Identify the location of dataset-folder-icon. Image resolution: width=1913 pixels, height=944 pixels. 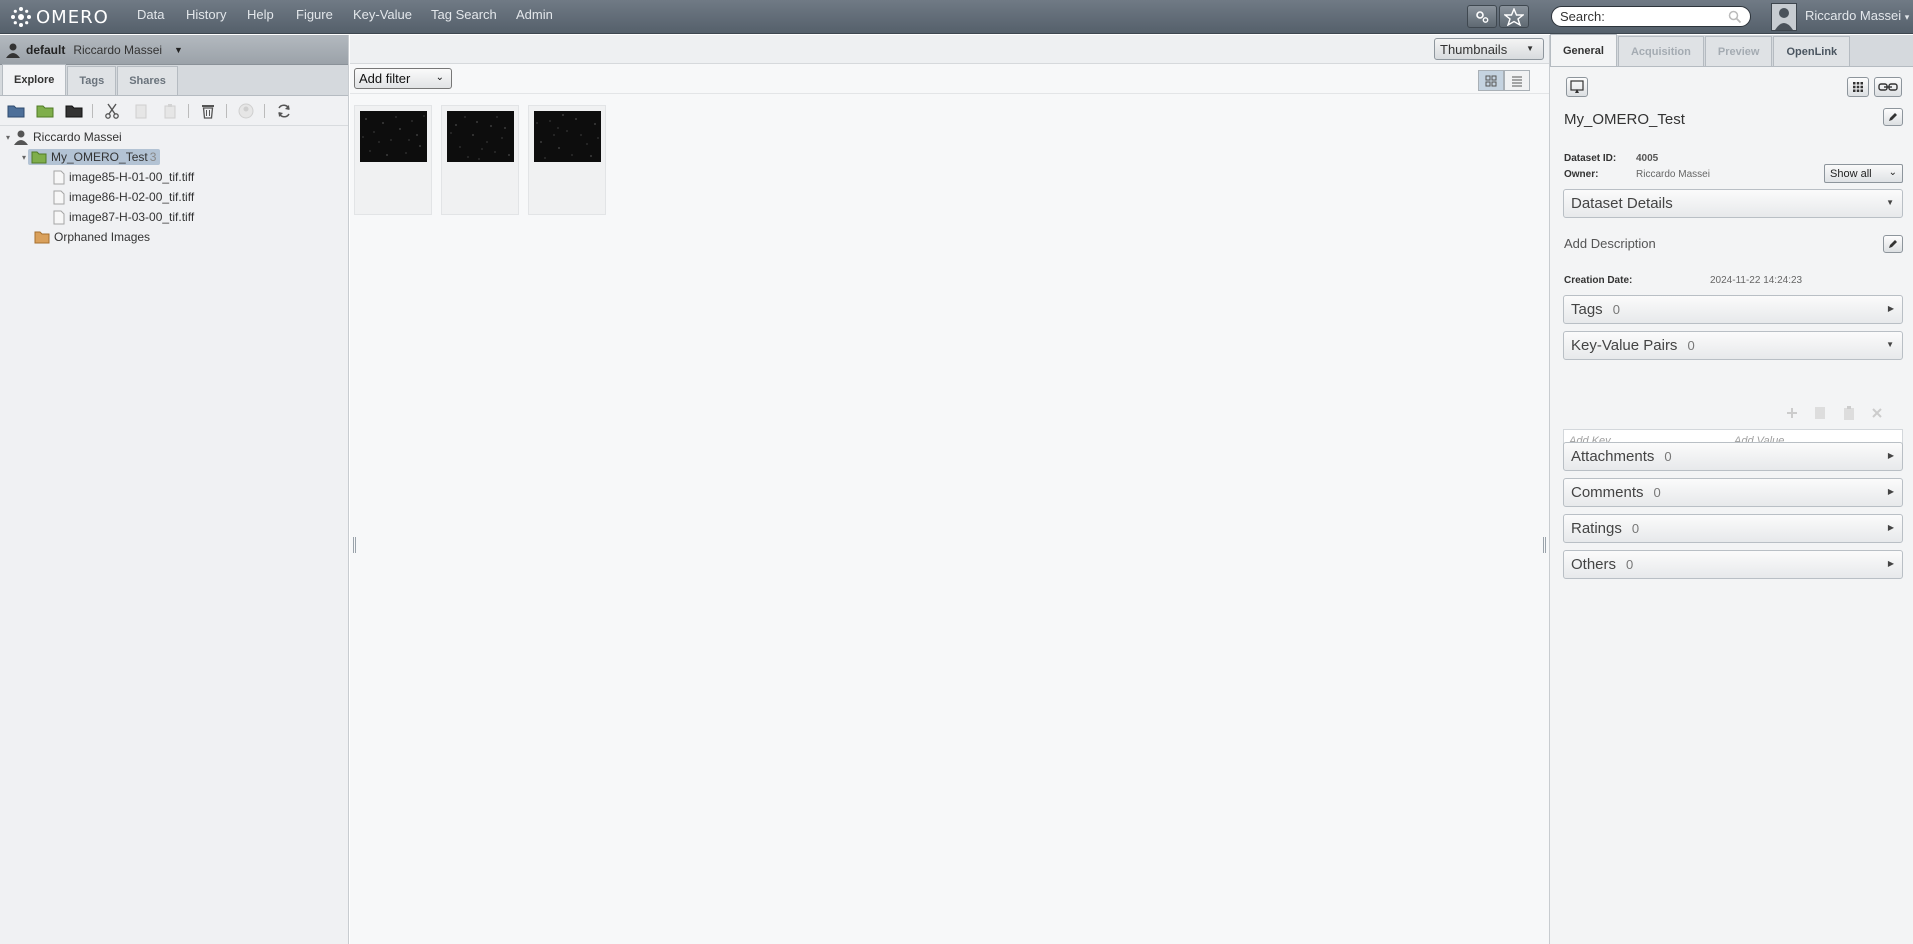
(45, 111).